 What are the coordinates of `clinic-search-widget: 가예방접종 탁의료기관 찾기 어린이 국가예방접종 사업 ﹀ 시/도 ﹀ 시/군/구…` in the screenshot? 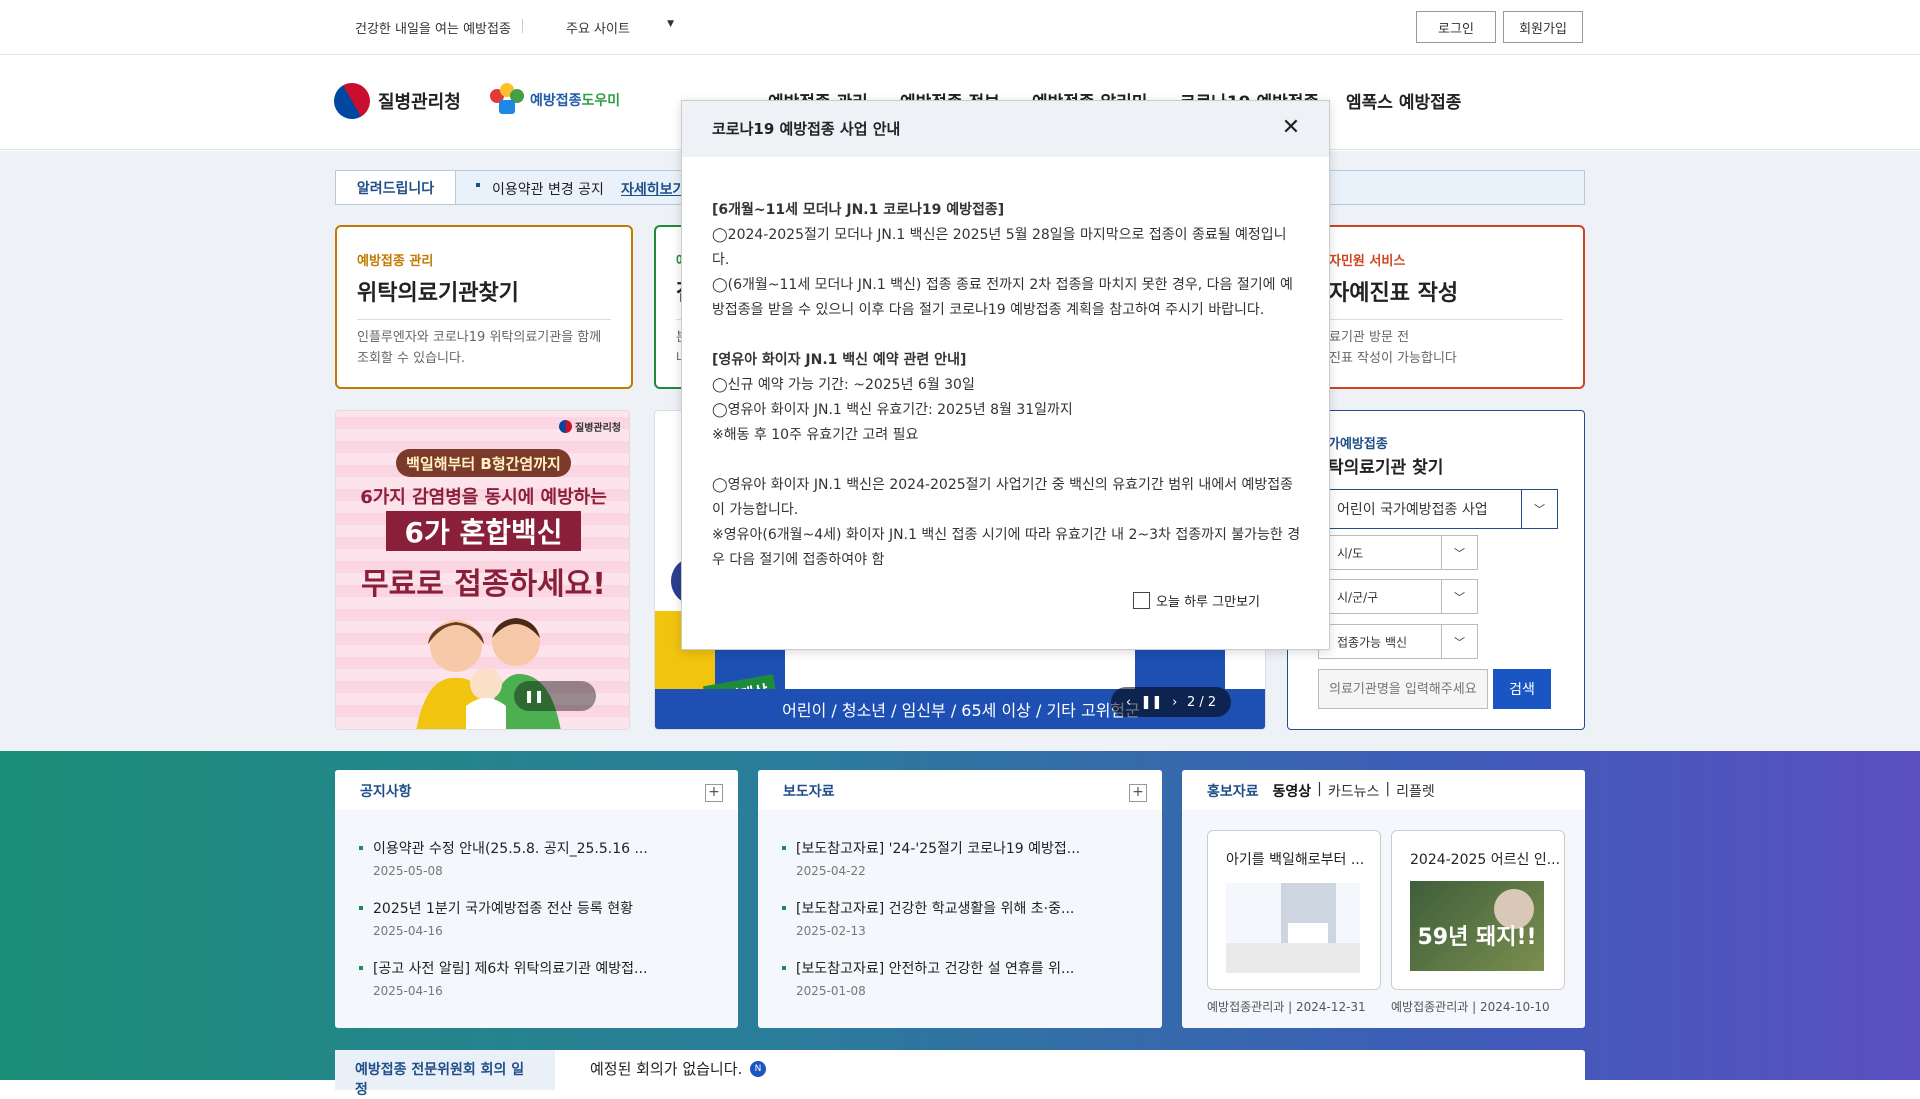 It's located at (1436, 570).